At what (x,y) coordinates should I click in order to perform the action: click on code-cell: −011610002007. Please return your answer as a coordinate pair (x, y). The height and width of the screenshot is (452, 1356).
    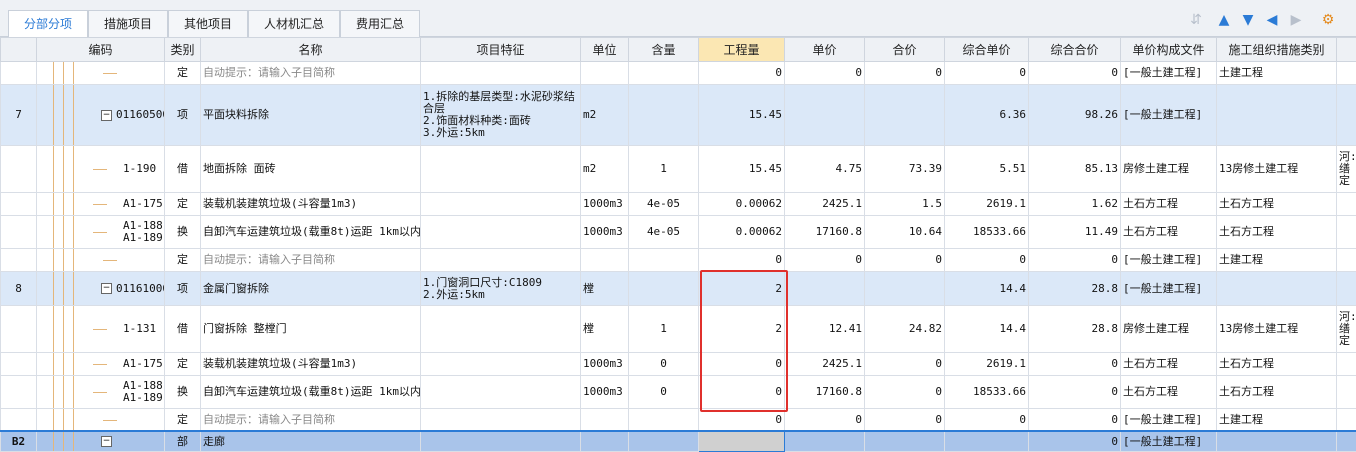
    Looking at the image, I should click on (101, 289).